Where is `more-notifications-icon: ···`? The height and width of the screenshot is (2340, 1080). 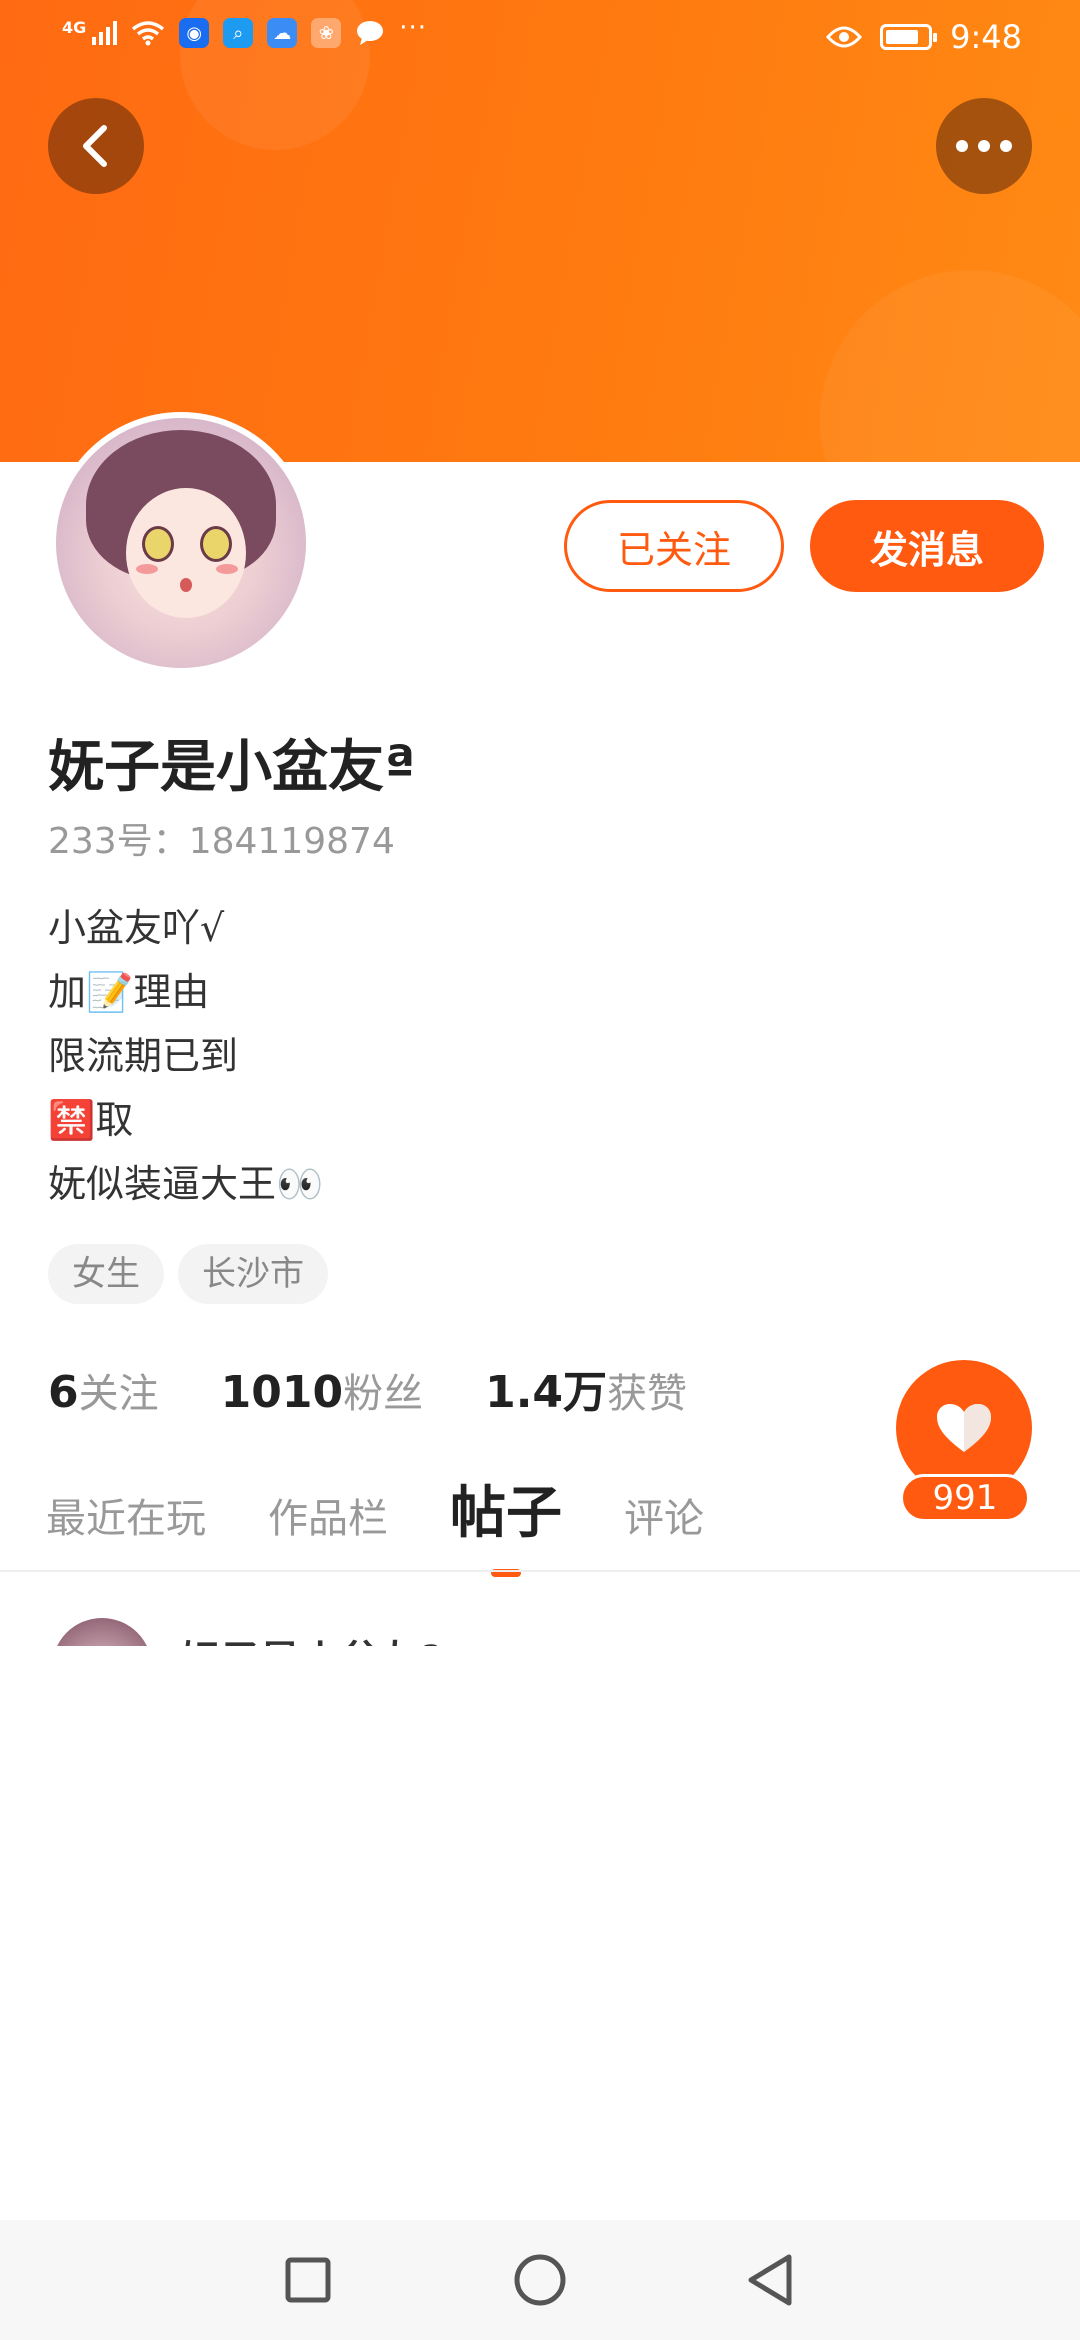
more-notifications-icon: ··· is located at coordinates (413, 28).